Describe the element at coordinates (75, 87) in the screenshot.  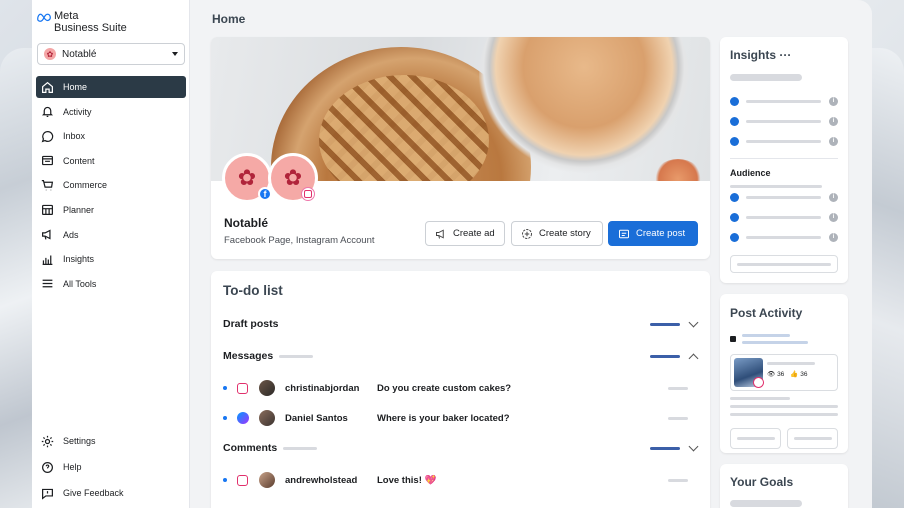
I see `sidebar-item-label: Home` at that location.